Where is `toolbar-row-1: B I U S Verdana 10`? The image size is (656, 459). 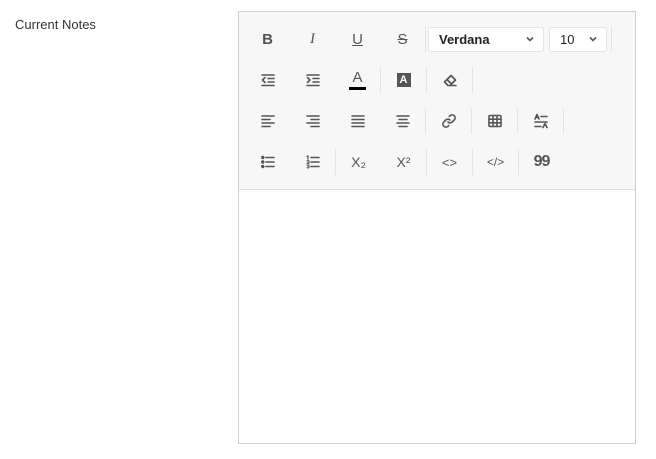
toolbar-row-1: B I U S Verdana 10 is located at coordinates (428, 39).